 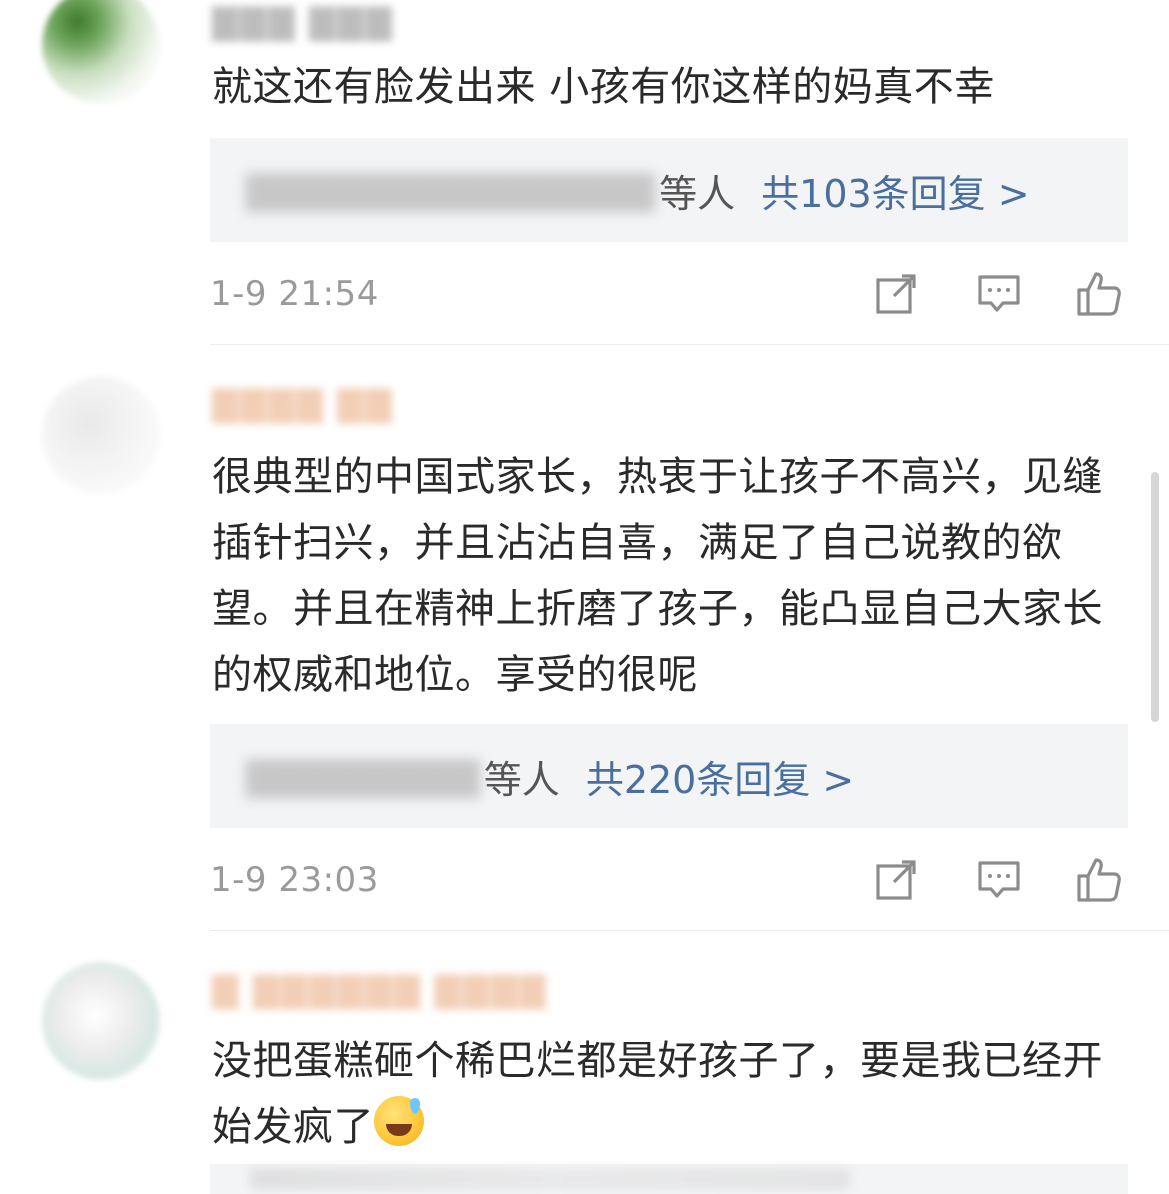 What do you see at coordinates (322, 404) in the screenshot?
I see `username-redacted: ▇▇▇▇ ▇▇` at bounding box center [322, 404].